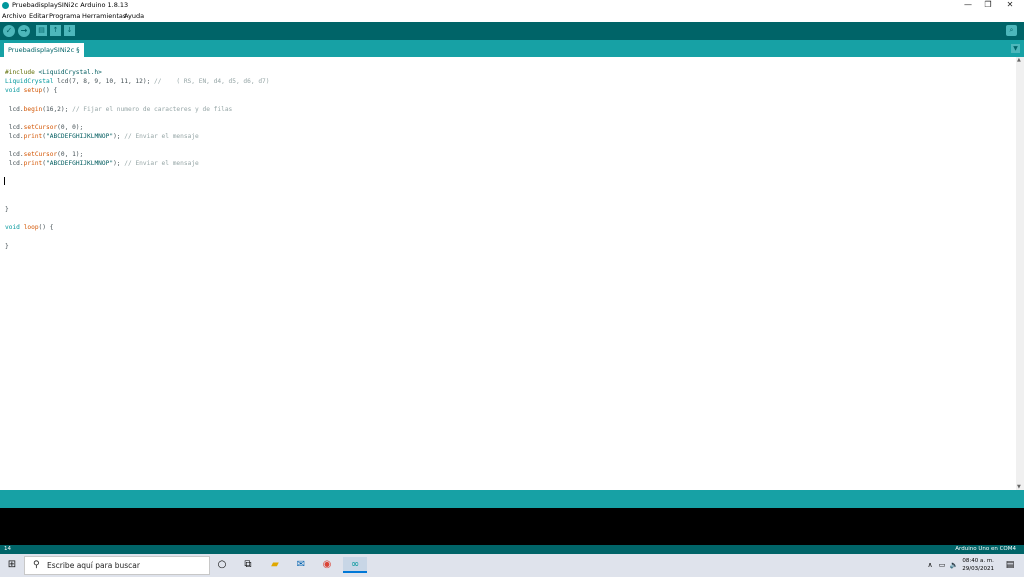  What do you see at coordinates (978, 565) in the screenshot?
I see `clock: 08:40 a. m. 29/03/2021` at bounding box center [978, 565].